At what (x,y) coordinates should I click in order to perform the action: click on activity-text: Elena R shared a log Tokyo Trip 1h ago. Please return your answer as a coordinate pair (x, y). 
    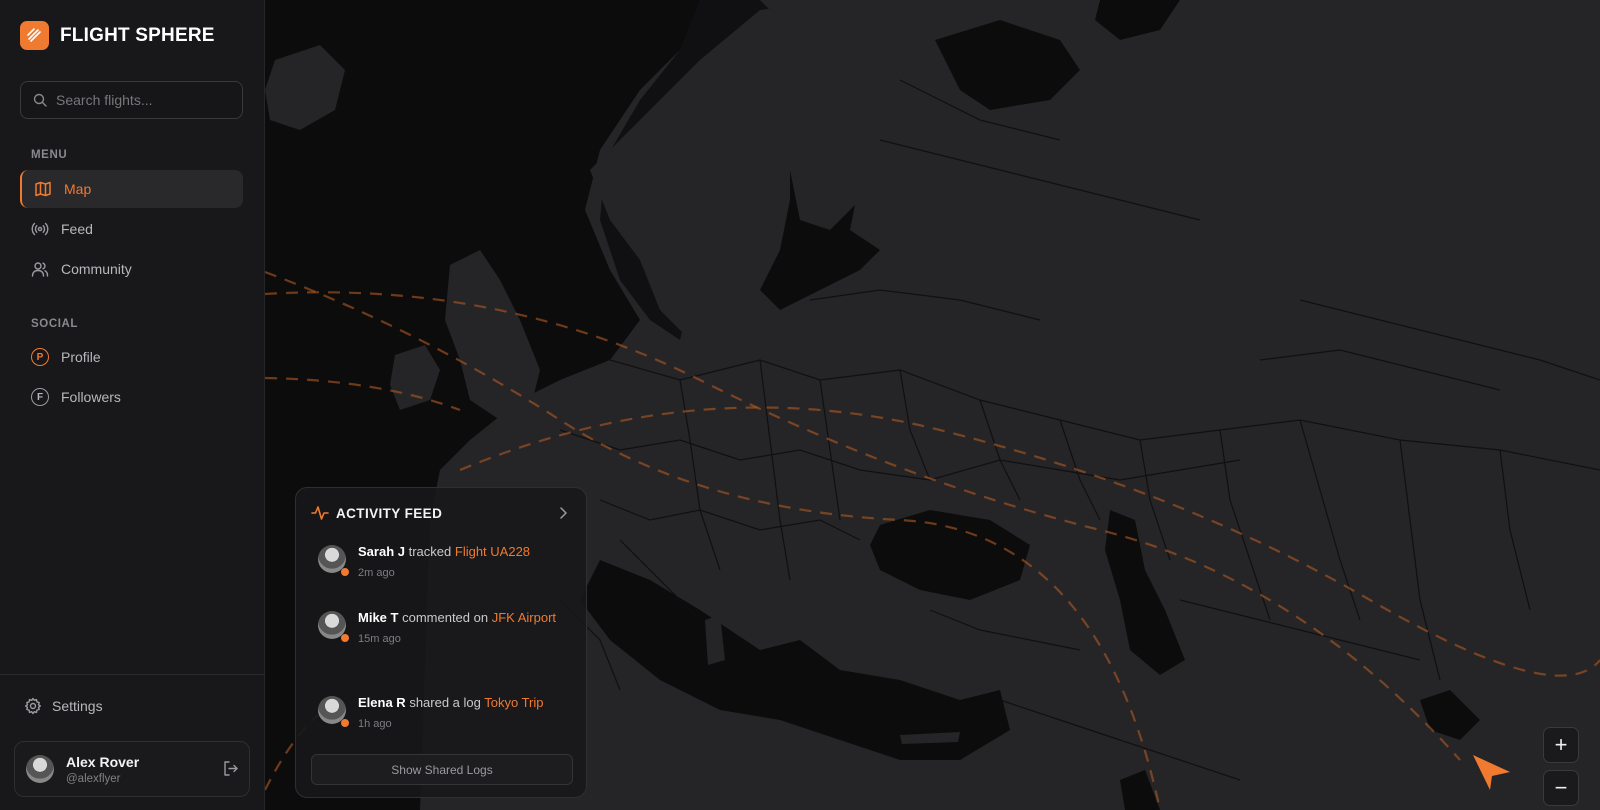
    Looking at the image, I should click on (463, 713).